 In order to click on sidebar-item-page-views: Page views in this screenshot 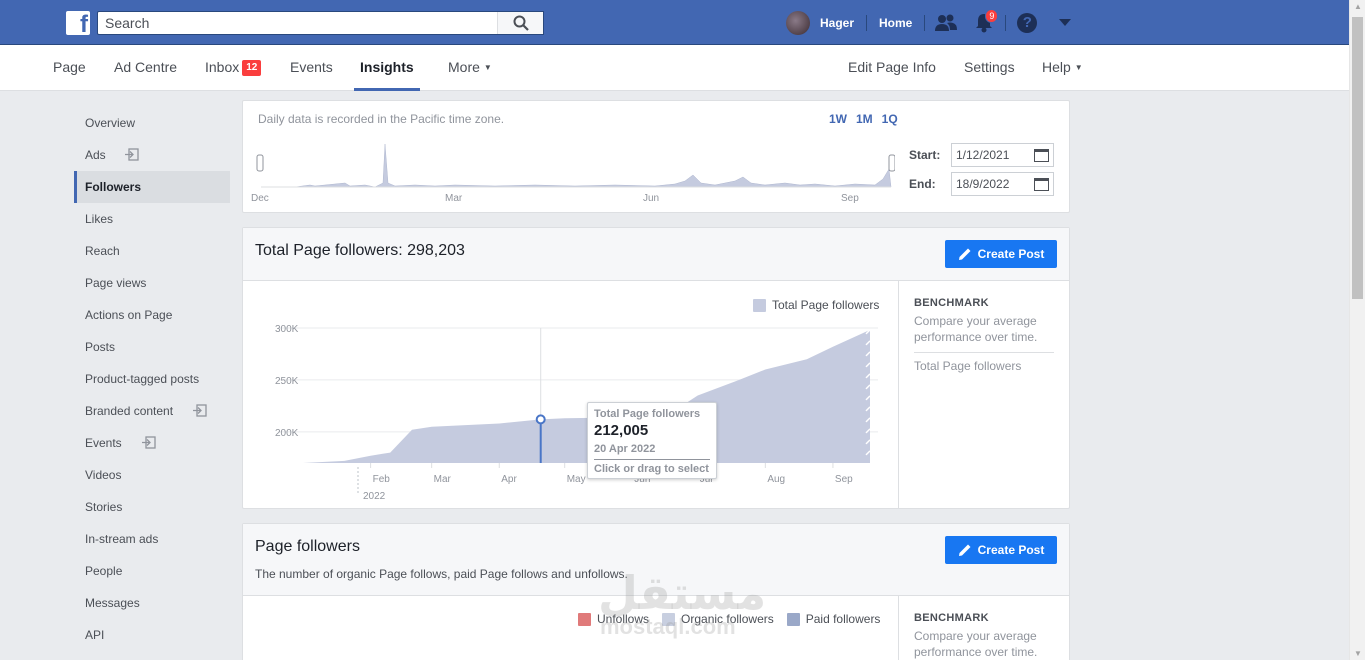, I will do `click(152, 283)`.